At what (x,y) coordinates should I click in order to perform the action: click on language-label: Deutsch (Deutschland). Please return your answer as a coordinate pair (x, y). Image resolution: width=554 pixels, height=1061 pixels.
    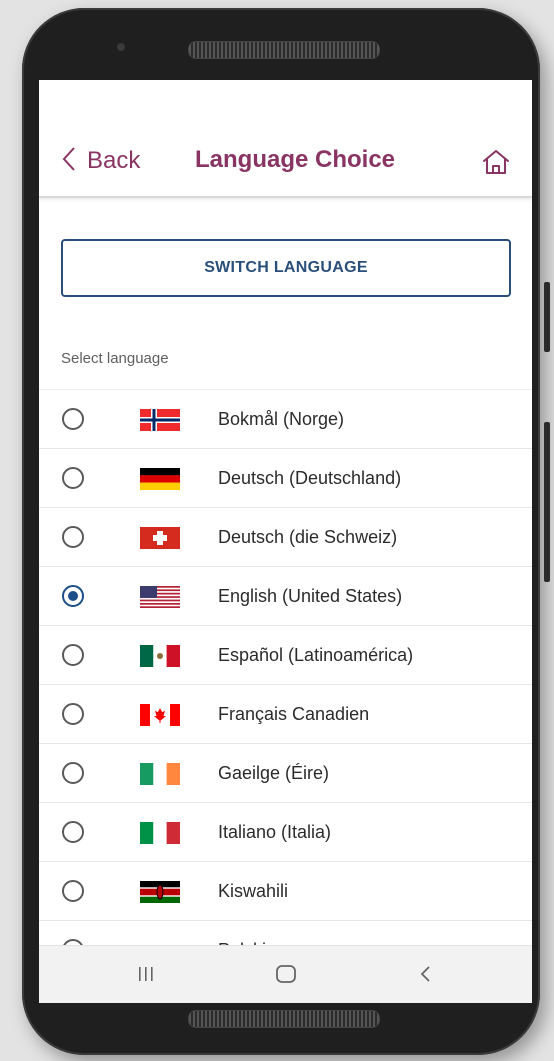
    Looking at the image, I should click on (310, 478).